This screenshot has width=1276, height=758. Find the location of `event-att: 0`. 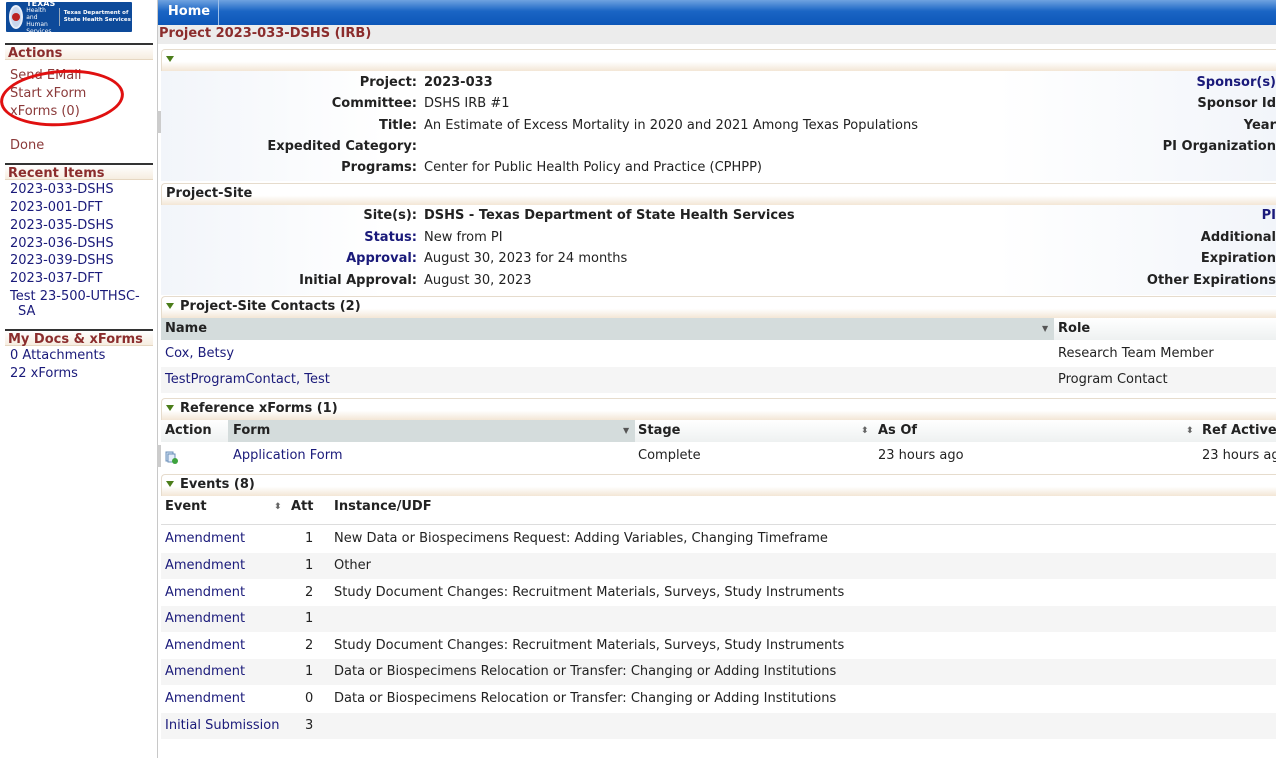

event-att: 0 is located at coordinates (309, 698).